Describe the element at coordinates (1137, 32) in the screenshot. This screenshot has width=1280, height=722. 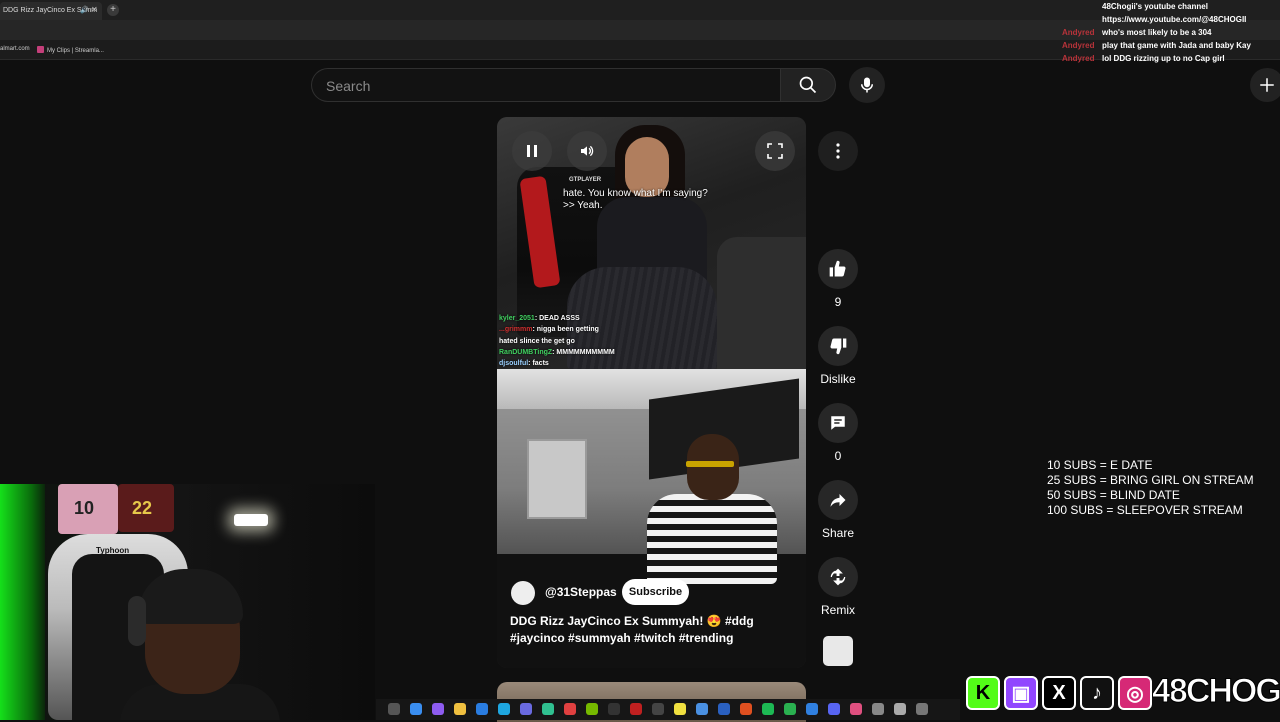
I see `overlay-chat-line: Andyred who's most likely to be a 304` at that location.